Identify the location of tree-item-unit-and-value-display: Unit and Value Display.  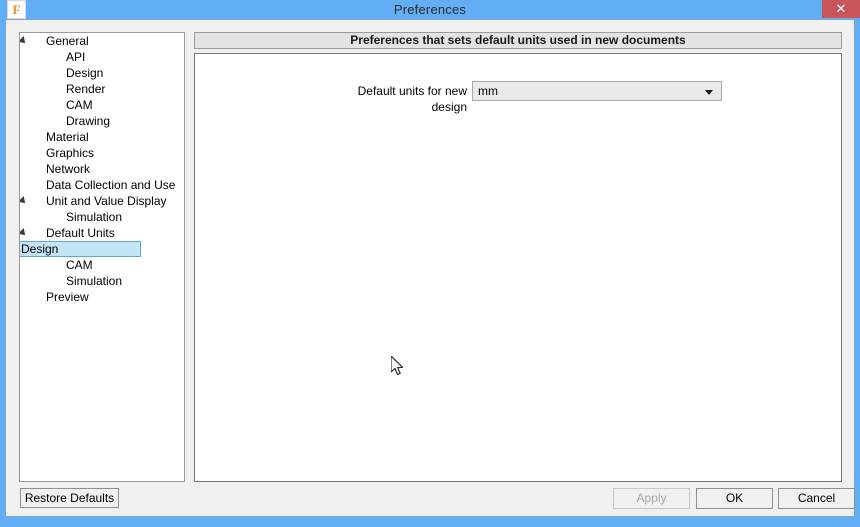
(102, 201).